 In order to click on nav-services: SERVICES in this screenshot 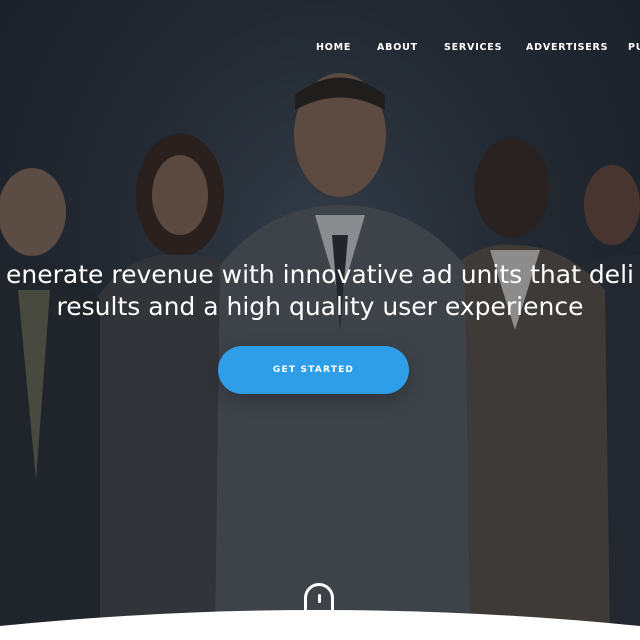, I will do `click(473, 47)`.